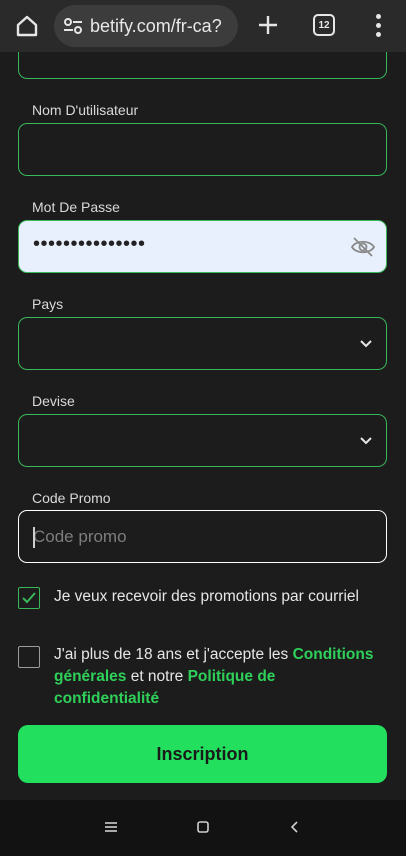  What do you see at coordinates (202, 246) in the screenshot?
I see `password-field: •••••••••••••••` at bounding box center [202, 246].